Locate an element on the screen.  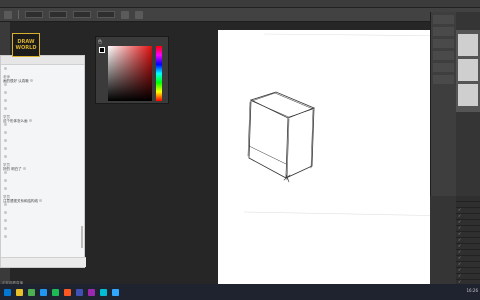
layers-panel is located at coordinates (468, 240).